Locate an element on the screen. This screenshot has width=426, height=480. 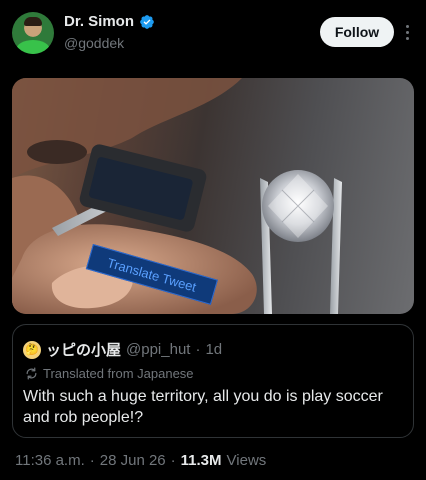
quoted-timestamp: 1d is located at coordinates (213, 349).